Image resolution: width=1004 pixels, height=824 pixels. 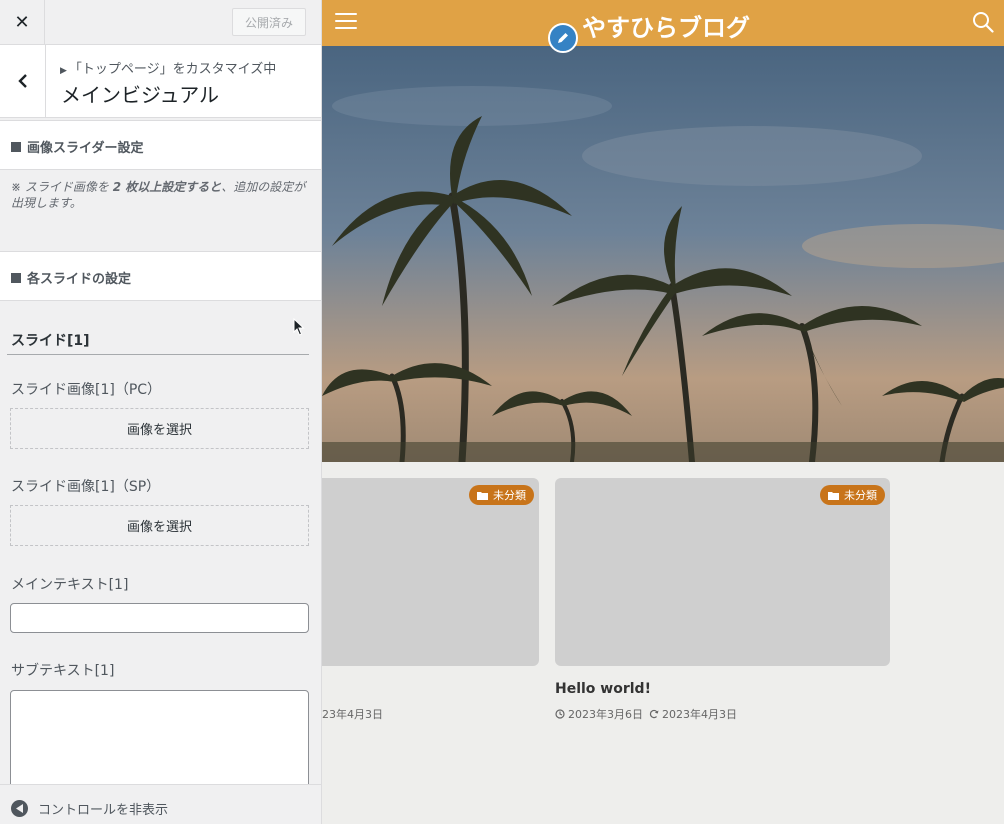 What do you see at coordinates (560, 714) in the screenshot?
I see `clock-icon` at bounding box center [560, 714].